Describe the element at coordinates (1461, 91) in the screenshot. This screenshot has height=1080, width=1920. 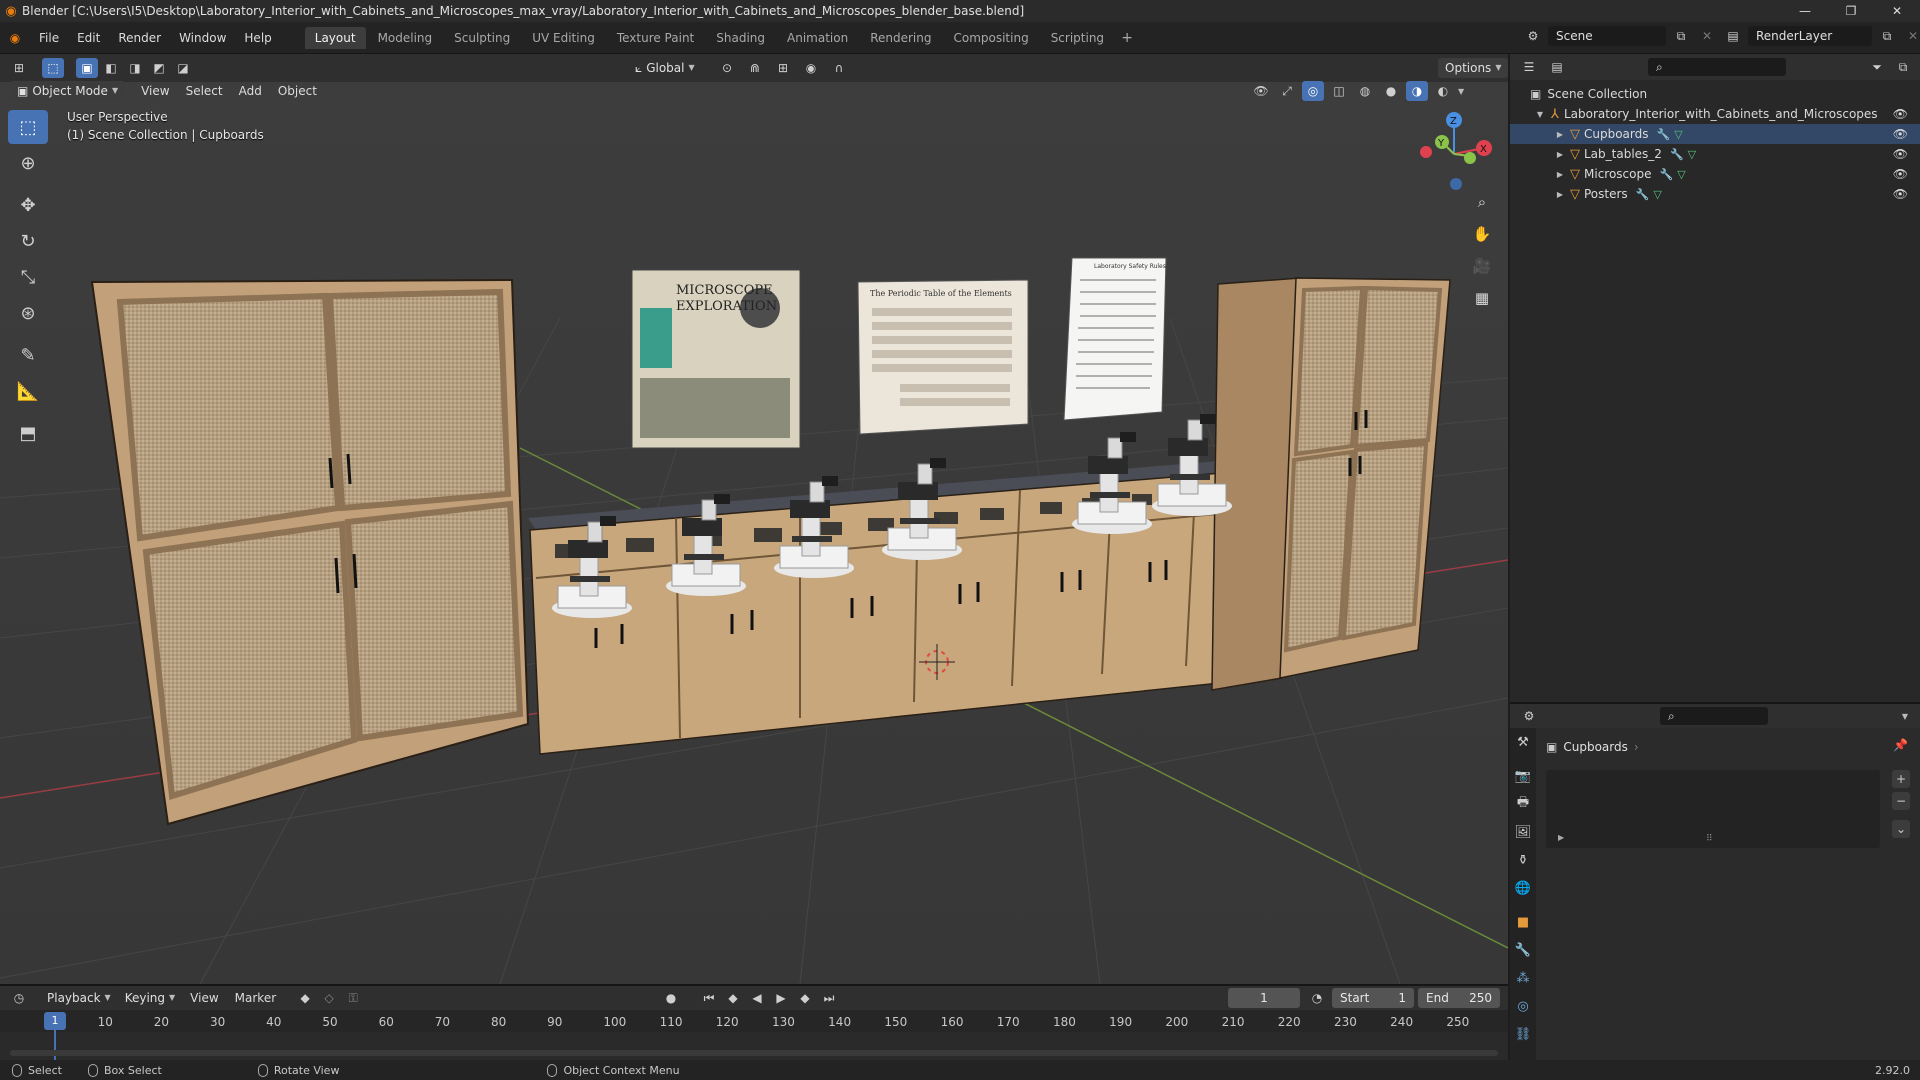
I see `shading-chevron-icon: ▼` at that location.